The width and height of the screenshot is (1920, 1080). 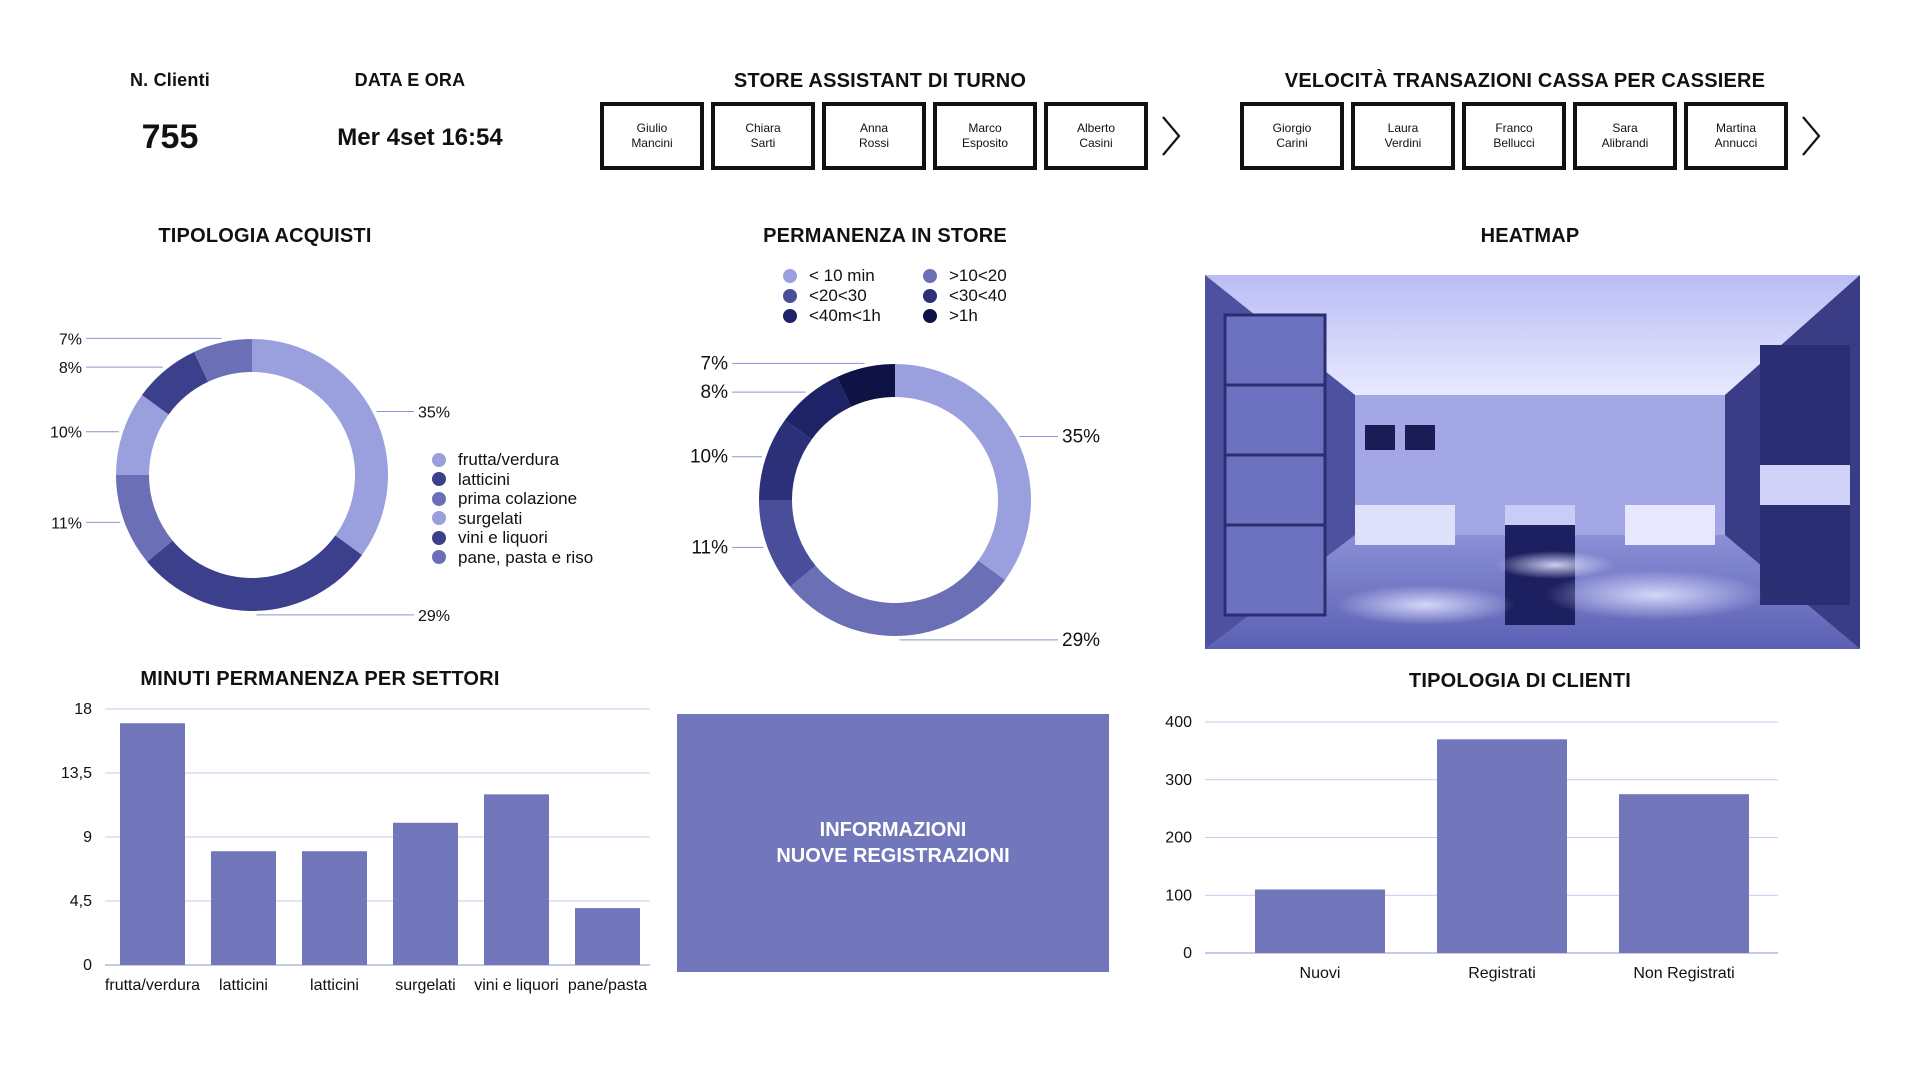 I want to click on y-tick-label: 300, so click(x=1178, y=780).